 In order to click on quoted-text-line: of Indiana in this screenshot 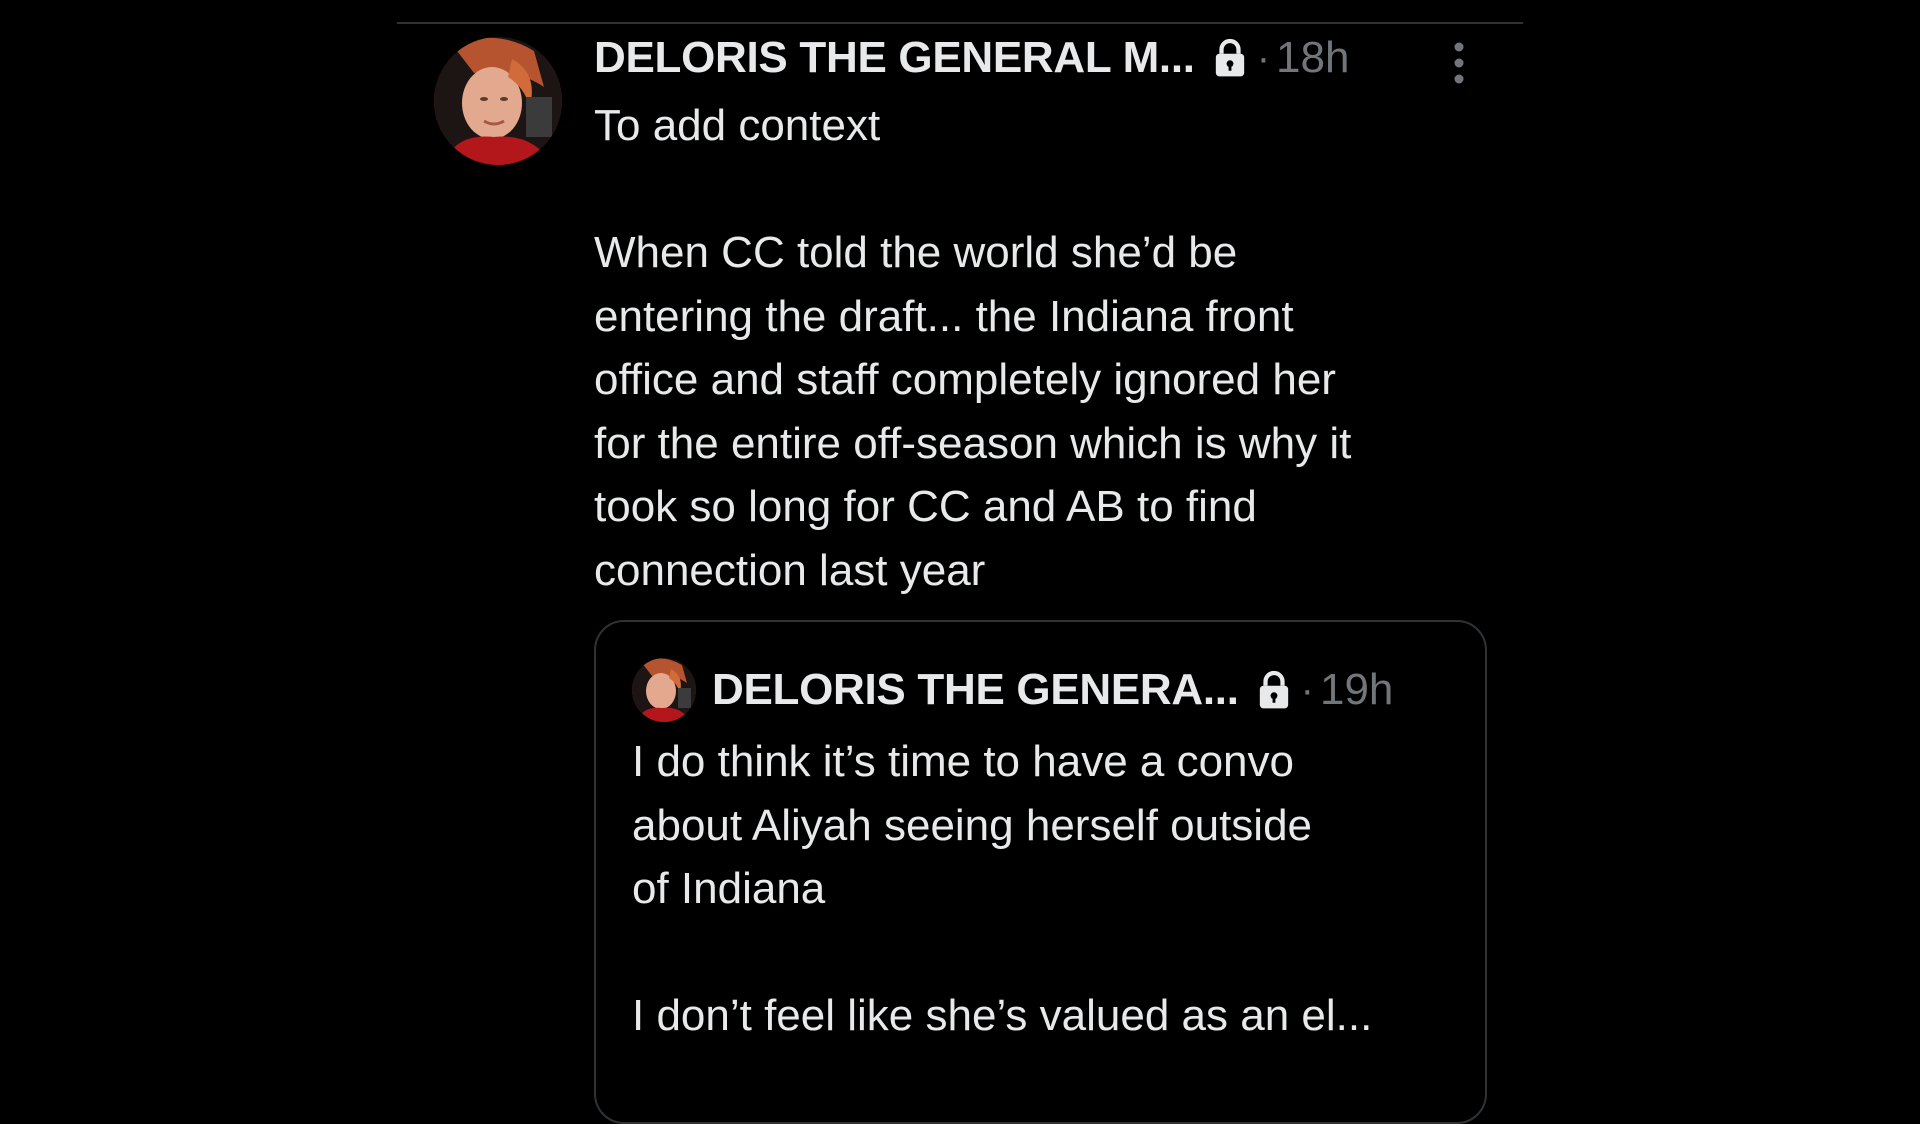, I will do `click(729, 888)`.